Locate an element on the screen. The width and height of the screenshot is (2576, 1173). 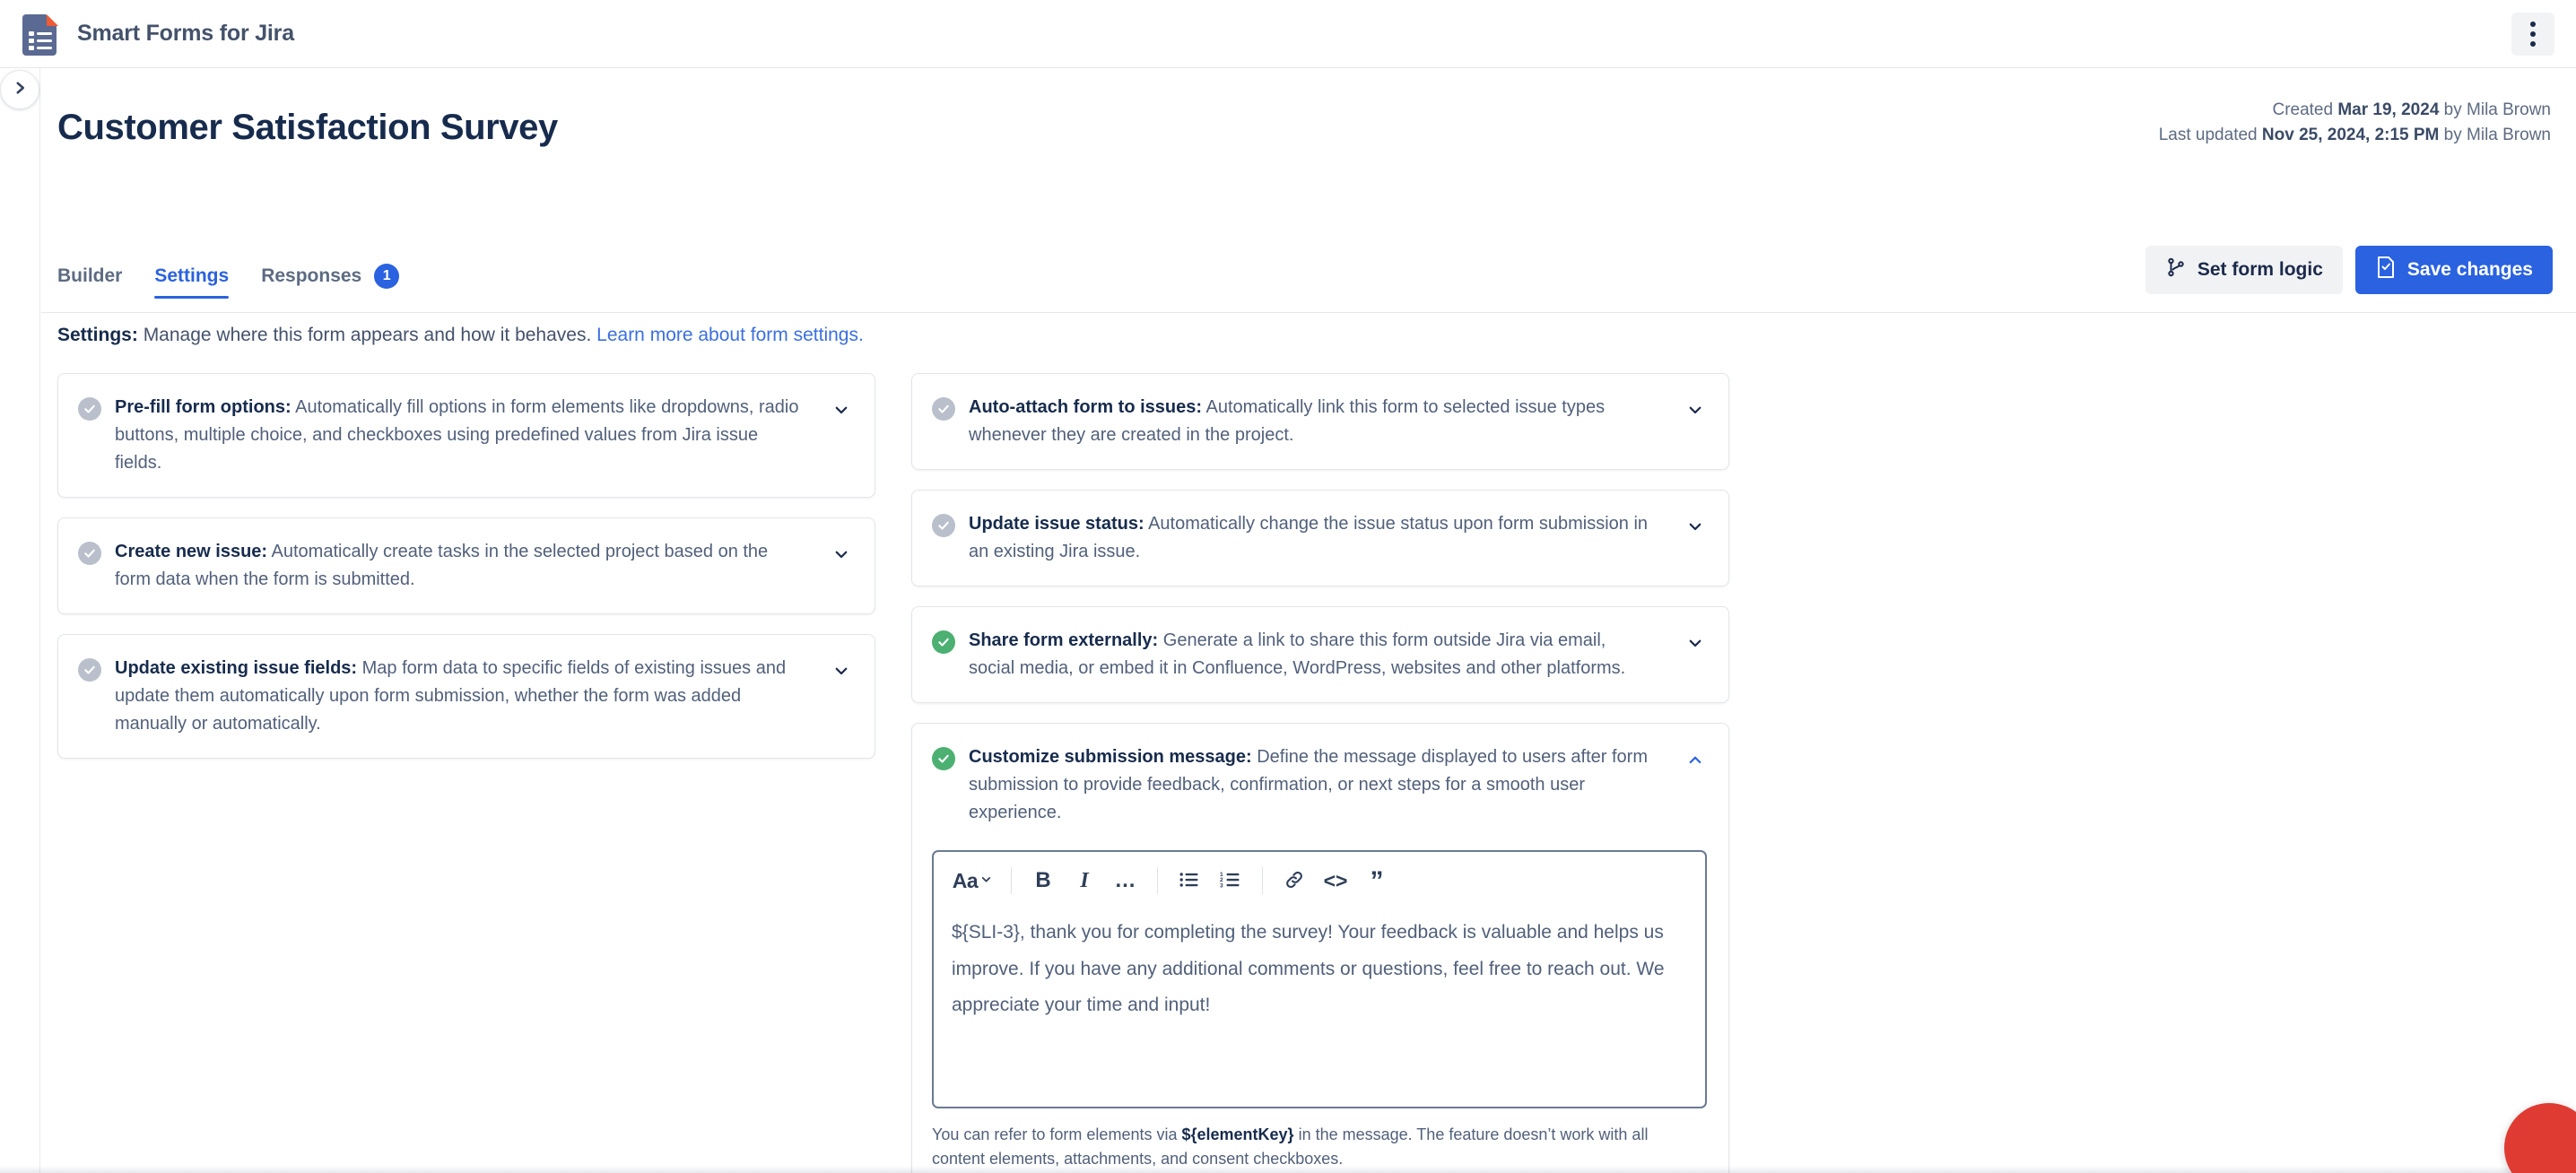
hint-before: You can refer to form elements via is located at coordinates (1057, 1134).